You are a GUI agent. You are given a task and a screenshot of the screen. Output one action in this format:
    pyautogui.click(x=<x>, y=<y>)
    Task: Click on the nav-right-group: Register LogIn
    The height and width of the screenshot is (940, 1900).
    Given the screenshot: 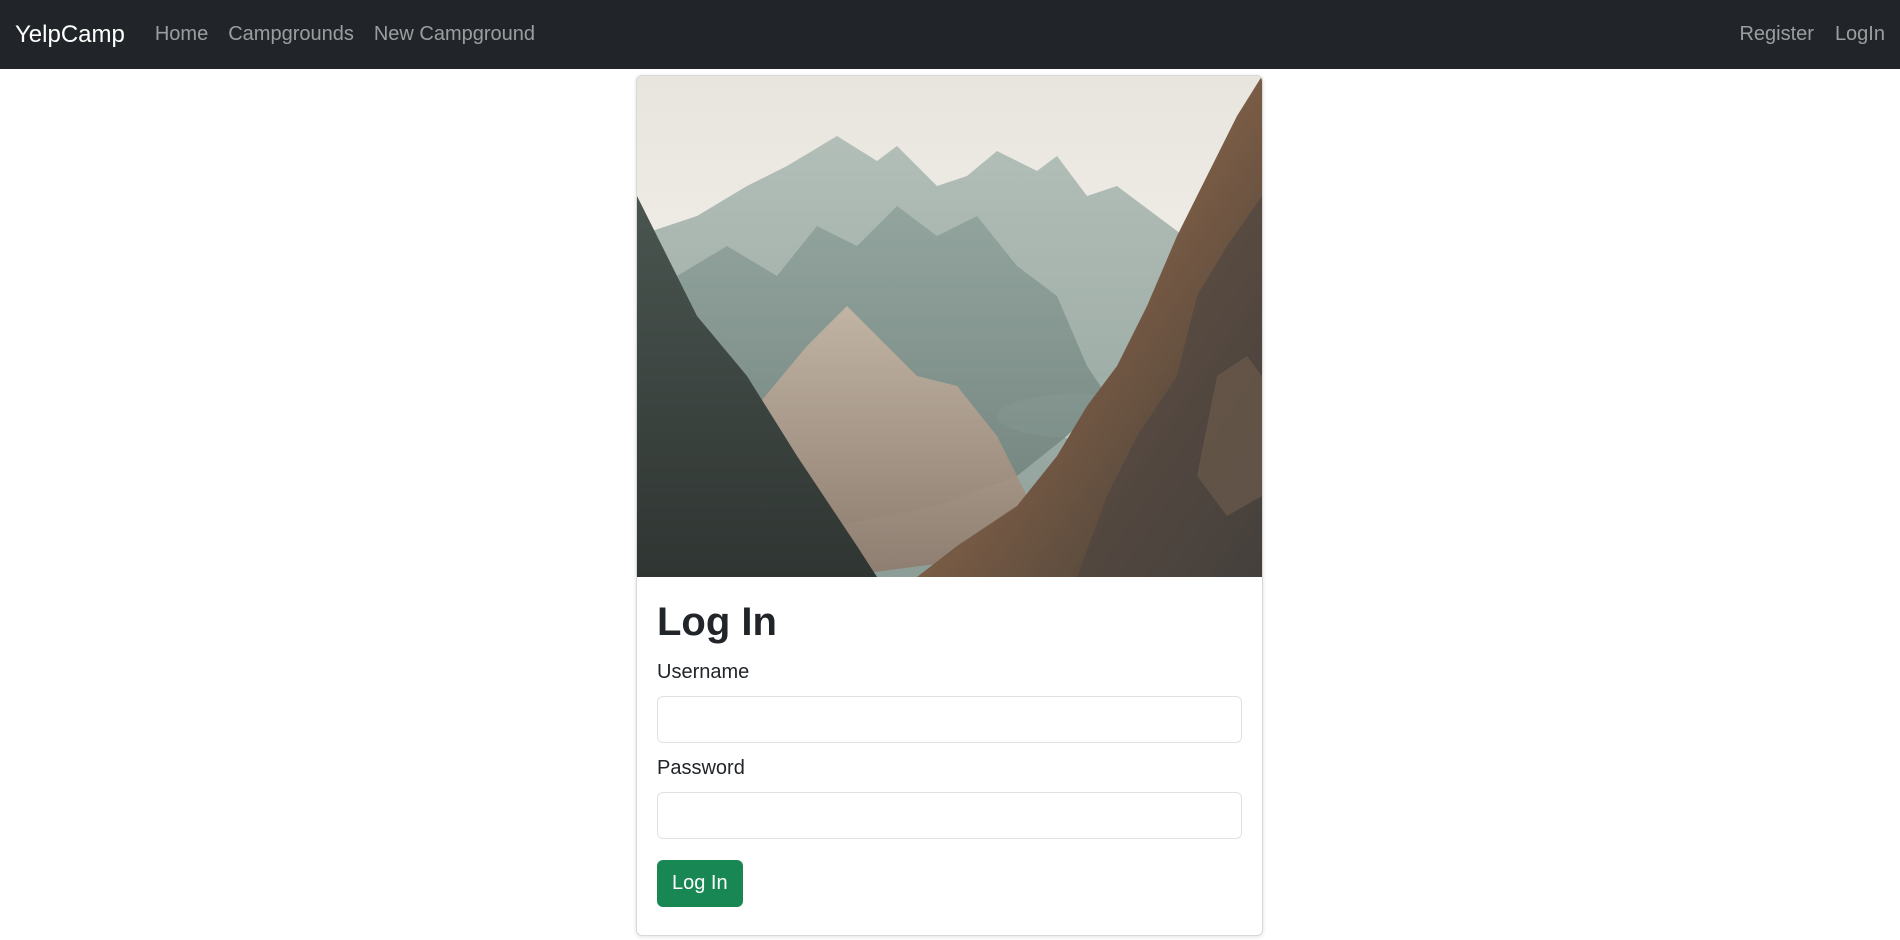 What is the action you would take?
    pyautogui.click(x=1801, y=34)
    